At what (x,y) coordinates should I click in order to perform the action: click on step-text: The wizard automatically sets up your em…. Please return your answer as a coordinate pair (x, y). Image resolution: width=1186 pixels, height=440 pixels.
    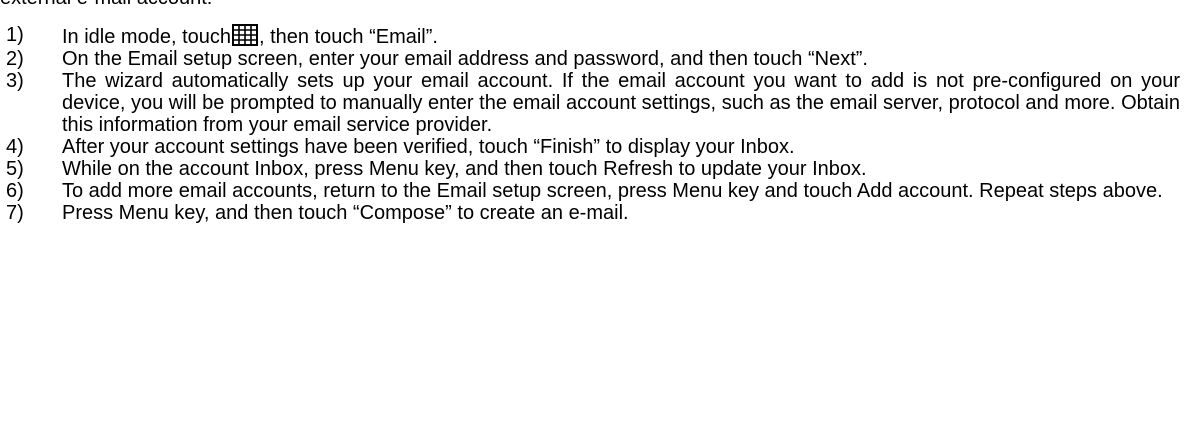
    Looking at the image, I should click on (621, 103).